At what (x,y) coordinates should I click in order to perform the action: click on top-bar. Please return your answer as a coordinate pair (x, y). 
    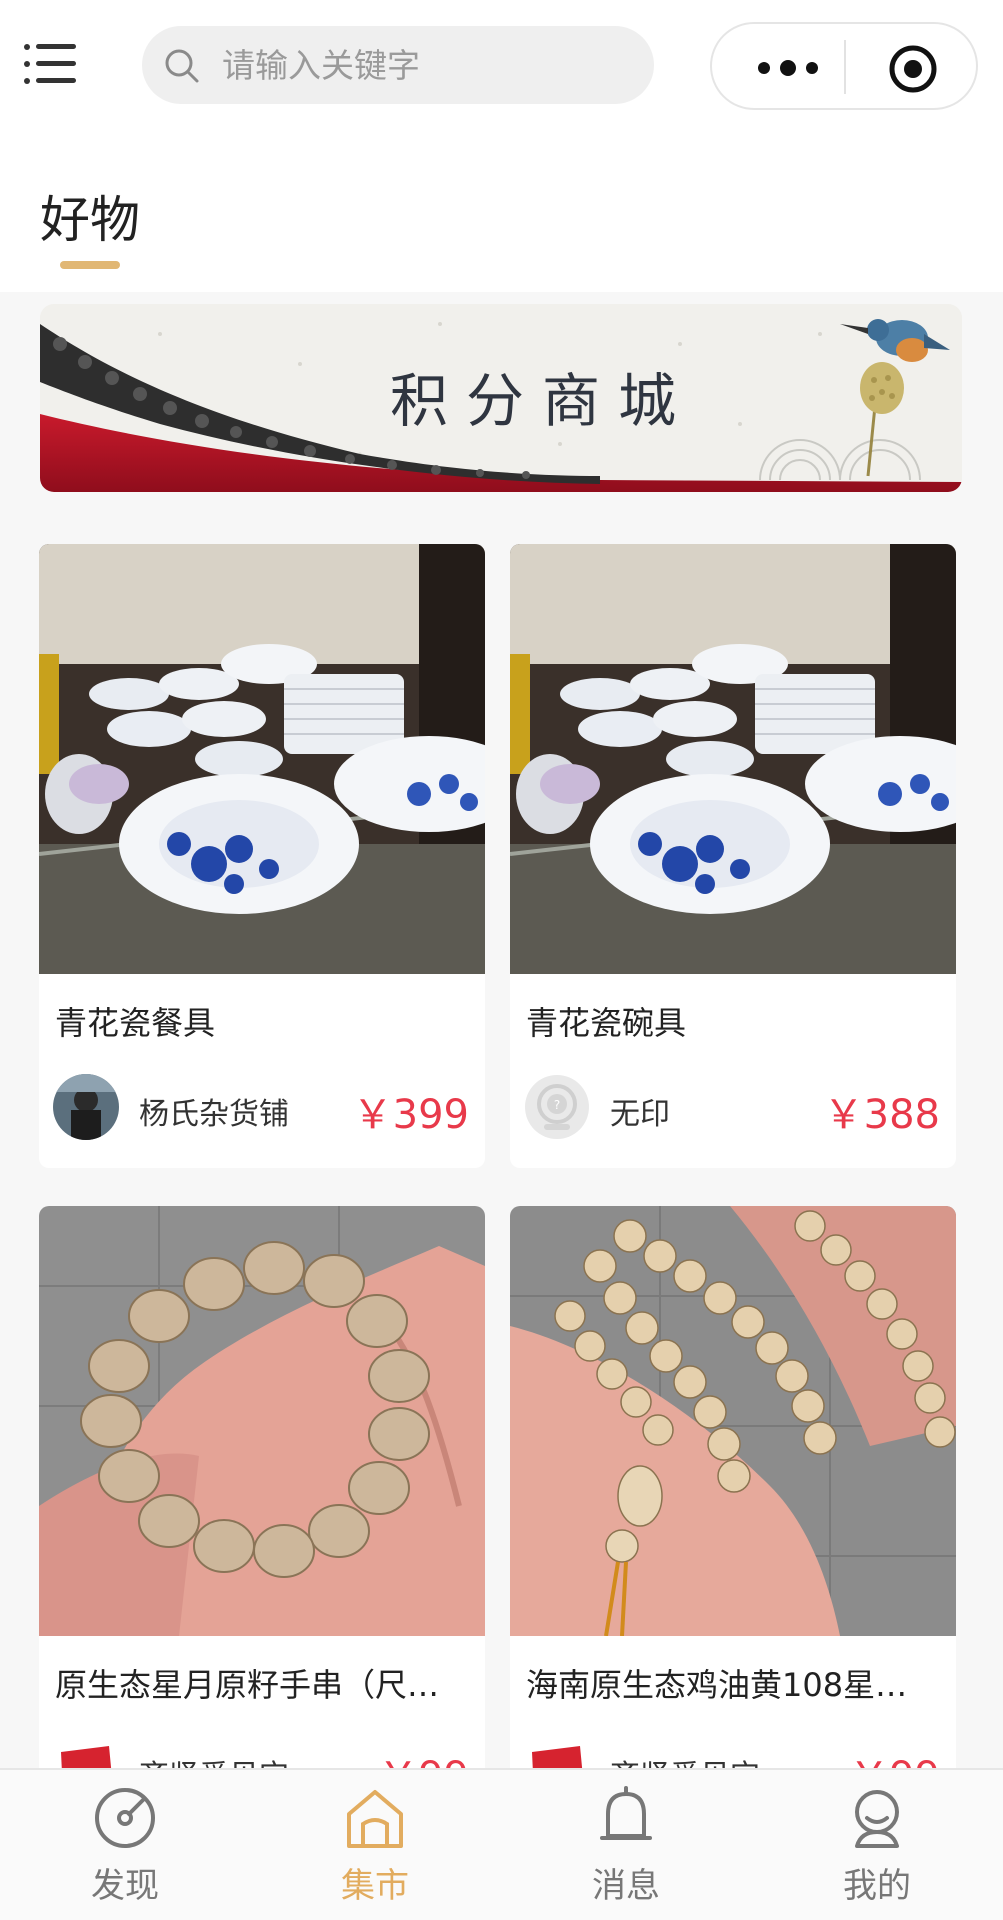
    Looking at the image, I should click on (501, 65).